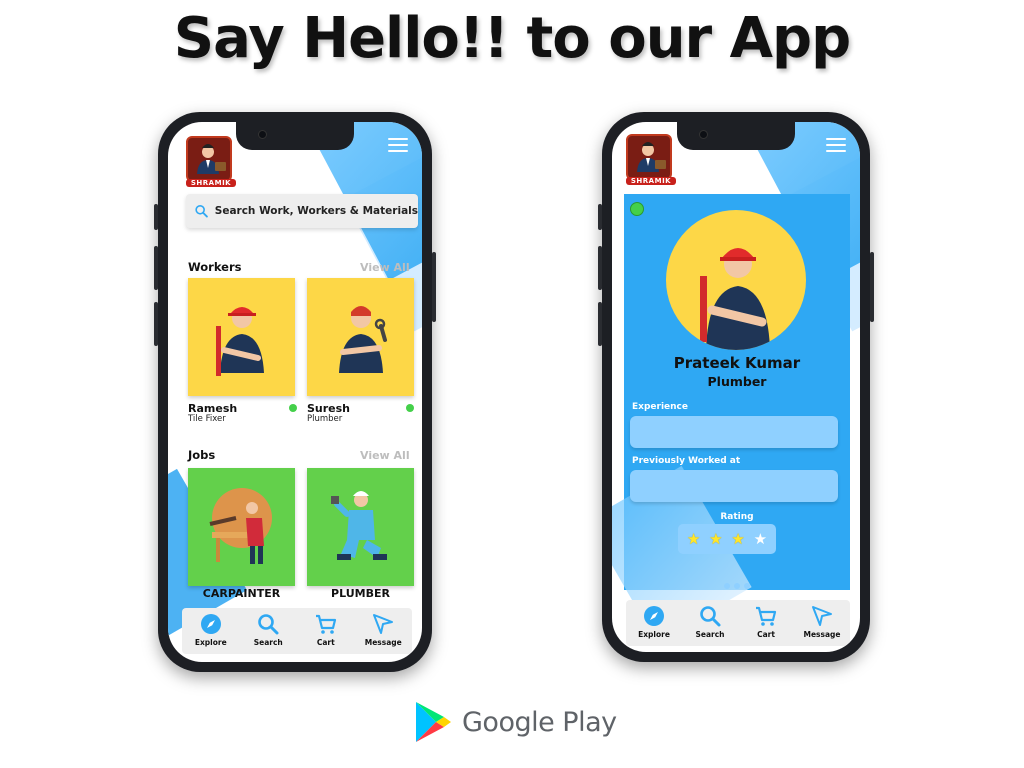 Image resolution: width=1024 pixels, height=768 pixels. I want to click on job-label: PLUMBER, so click(360, 593).